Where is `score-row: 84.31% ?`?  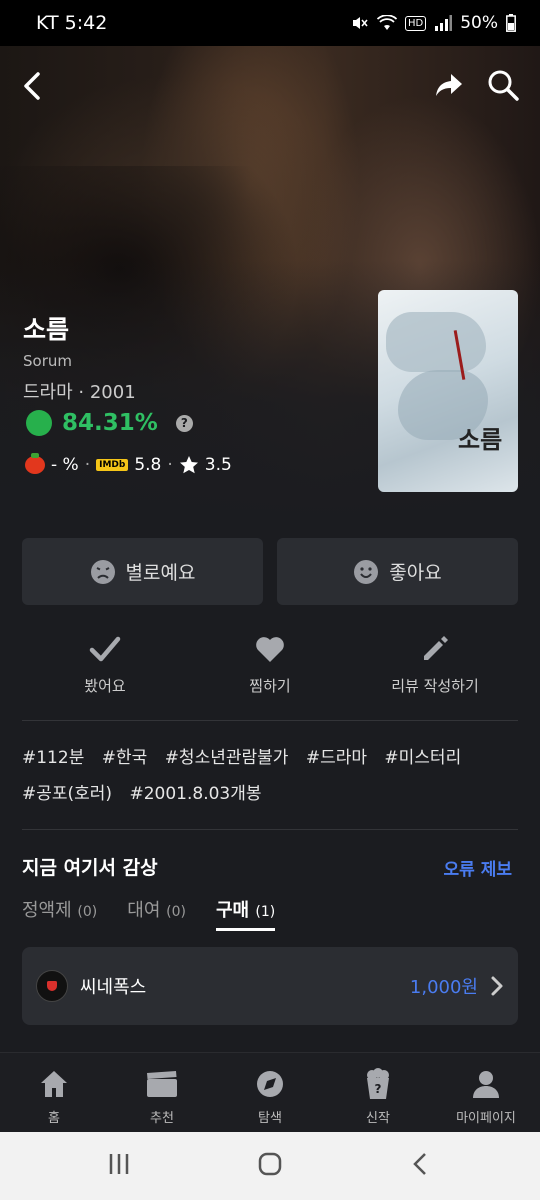 score-row: 84.31% ? is located at coordinates (109, 423).